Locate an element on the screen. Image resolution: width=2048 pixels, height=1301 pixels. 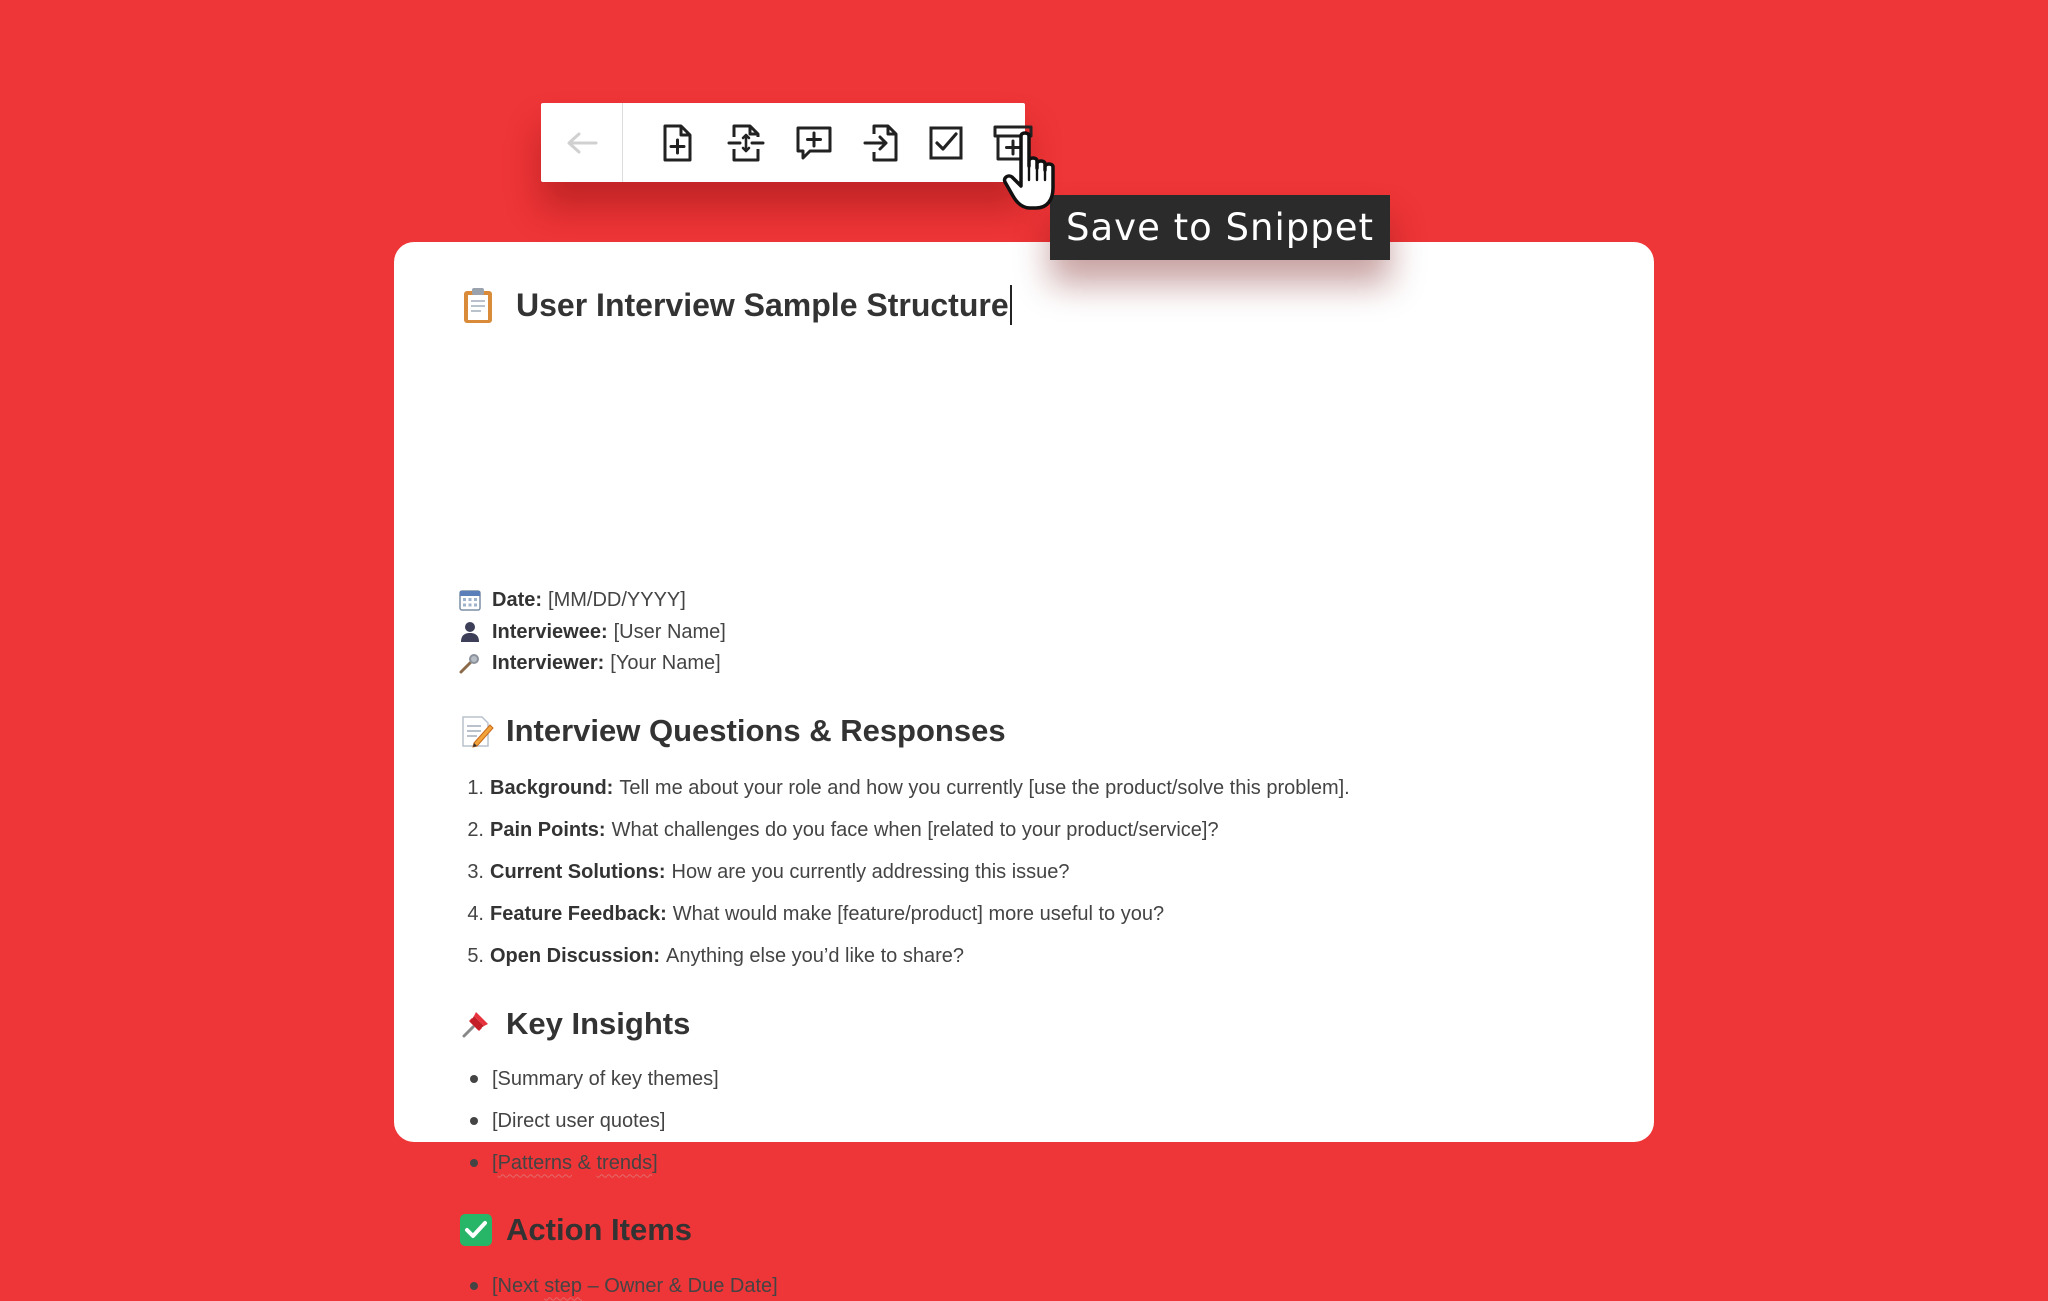
calendar-icon is located at coordinates (470, 600).